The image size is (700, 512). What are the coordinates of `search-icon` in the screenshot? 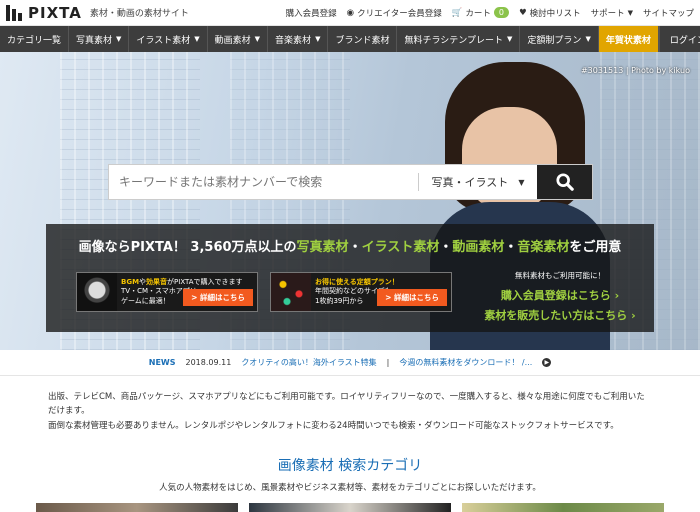 It's located at (564, 182).